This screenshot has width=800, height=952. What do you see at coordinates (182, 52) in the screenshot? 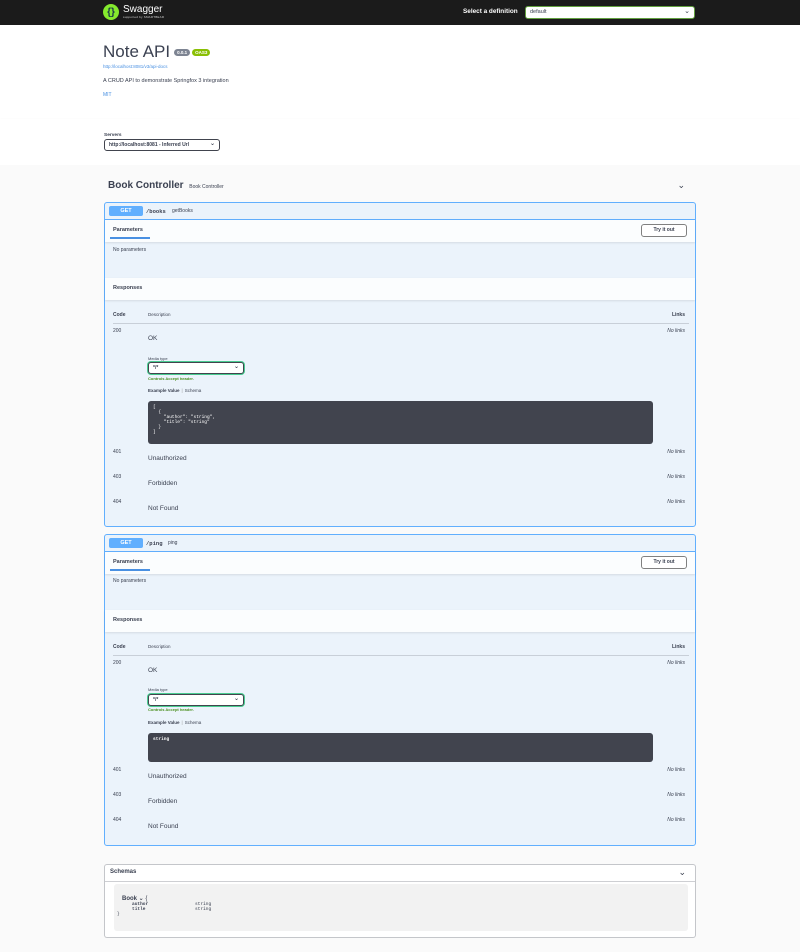
I see `version-badge: 0.0.1` at bounding box center [182, 52].